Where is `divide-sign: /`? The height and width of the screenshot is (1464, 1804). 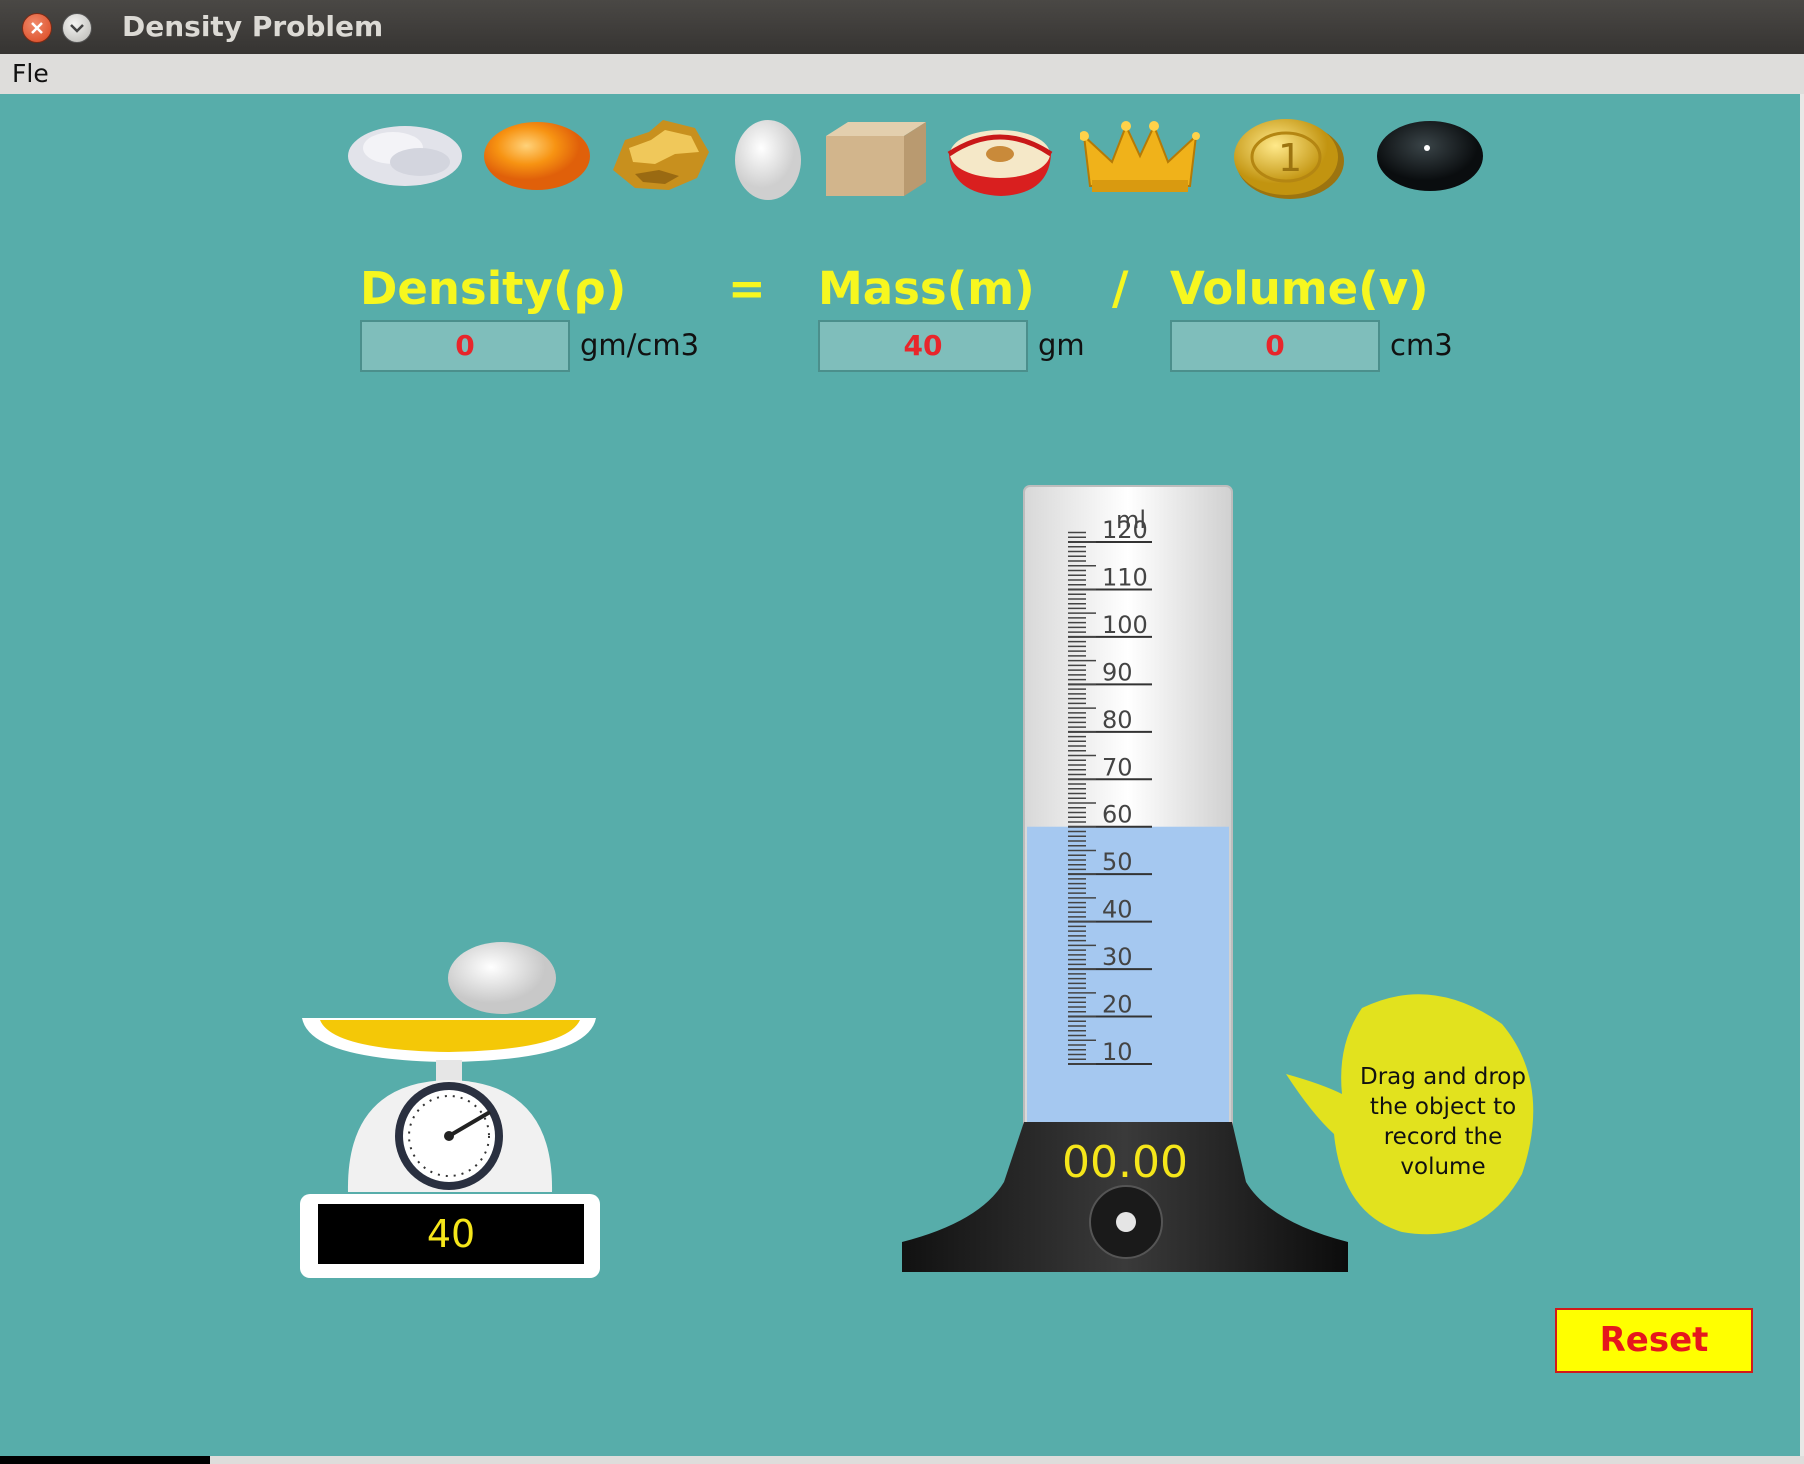 divide-sign: / is located at coordinates (1120, 288).